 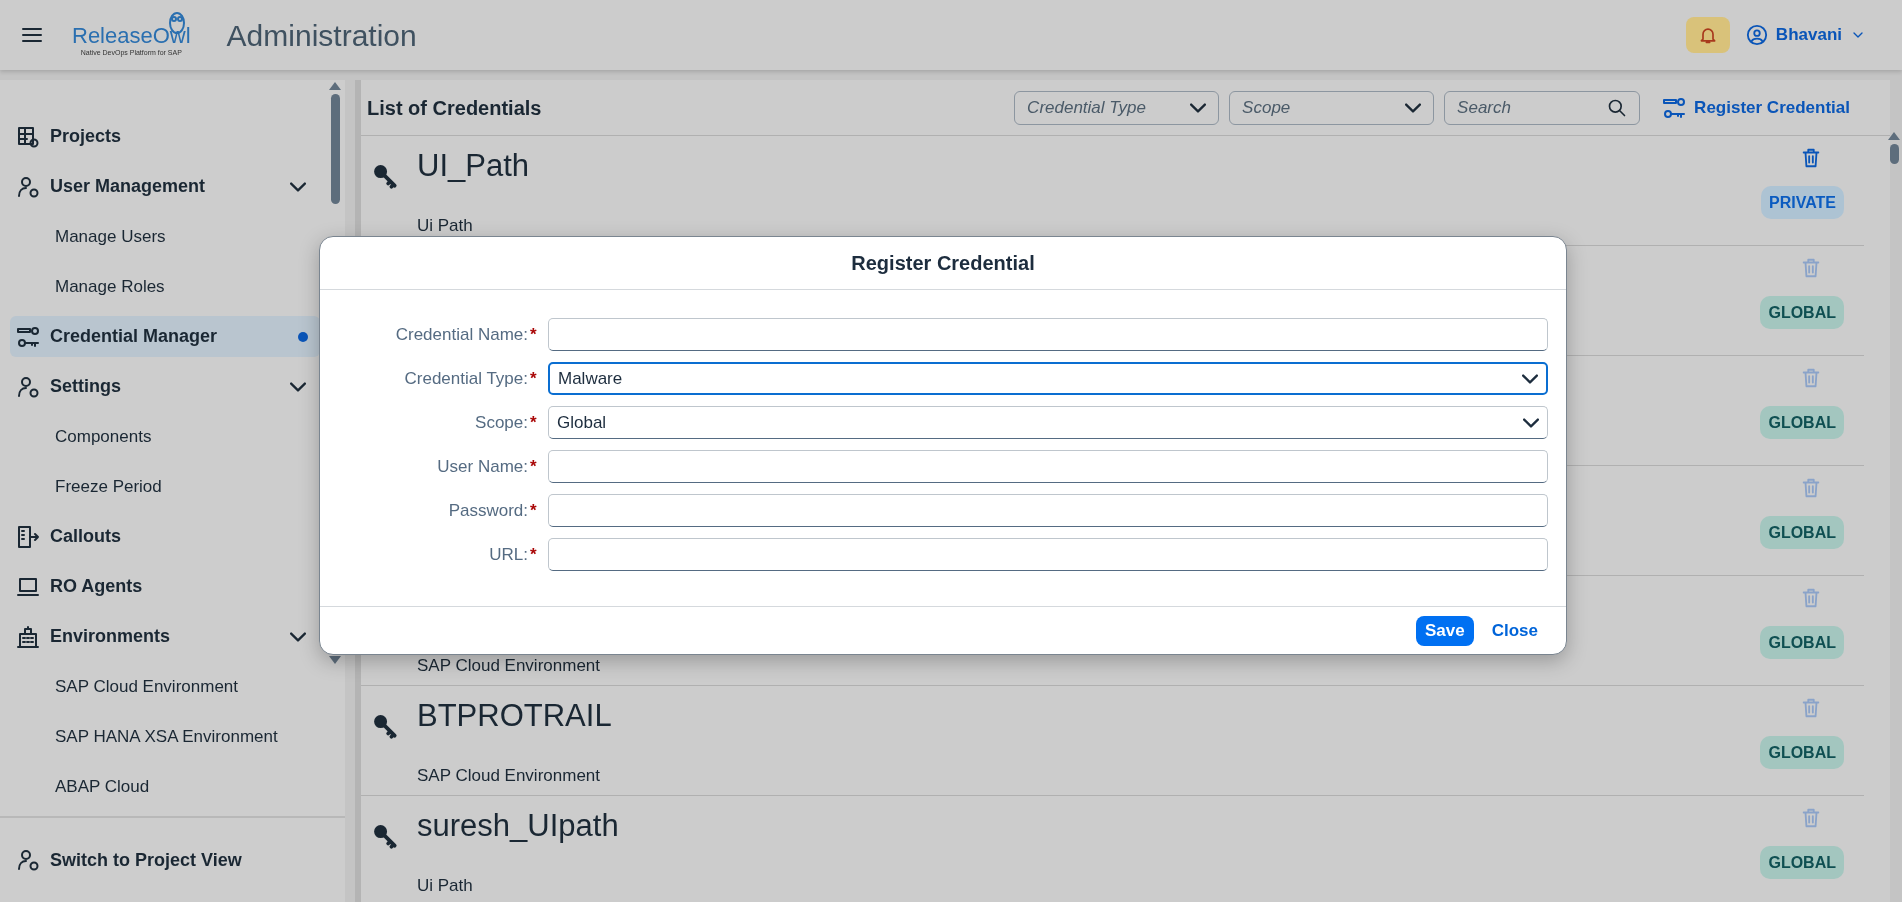 What do you see at coordinates (165, 486) in the screenshot?
I see `sidebar-subitem: Freeze Period` at bounding box center [165, 486].